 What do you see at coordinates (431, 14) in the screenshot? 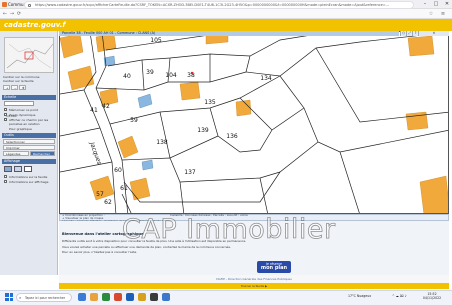
I see `star-icon: ☆` at bounding box center [431, 14].